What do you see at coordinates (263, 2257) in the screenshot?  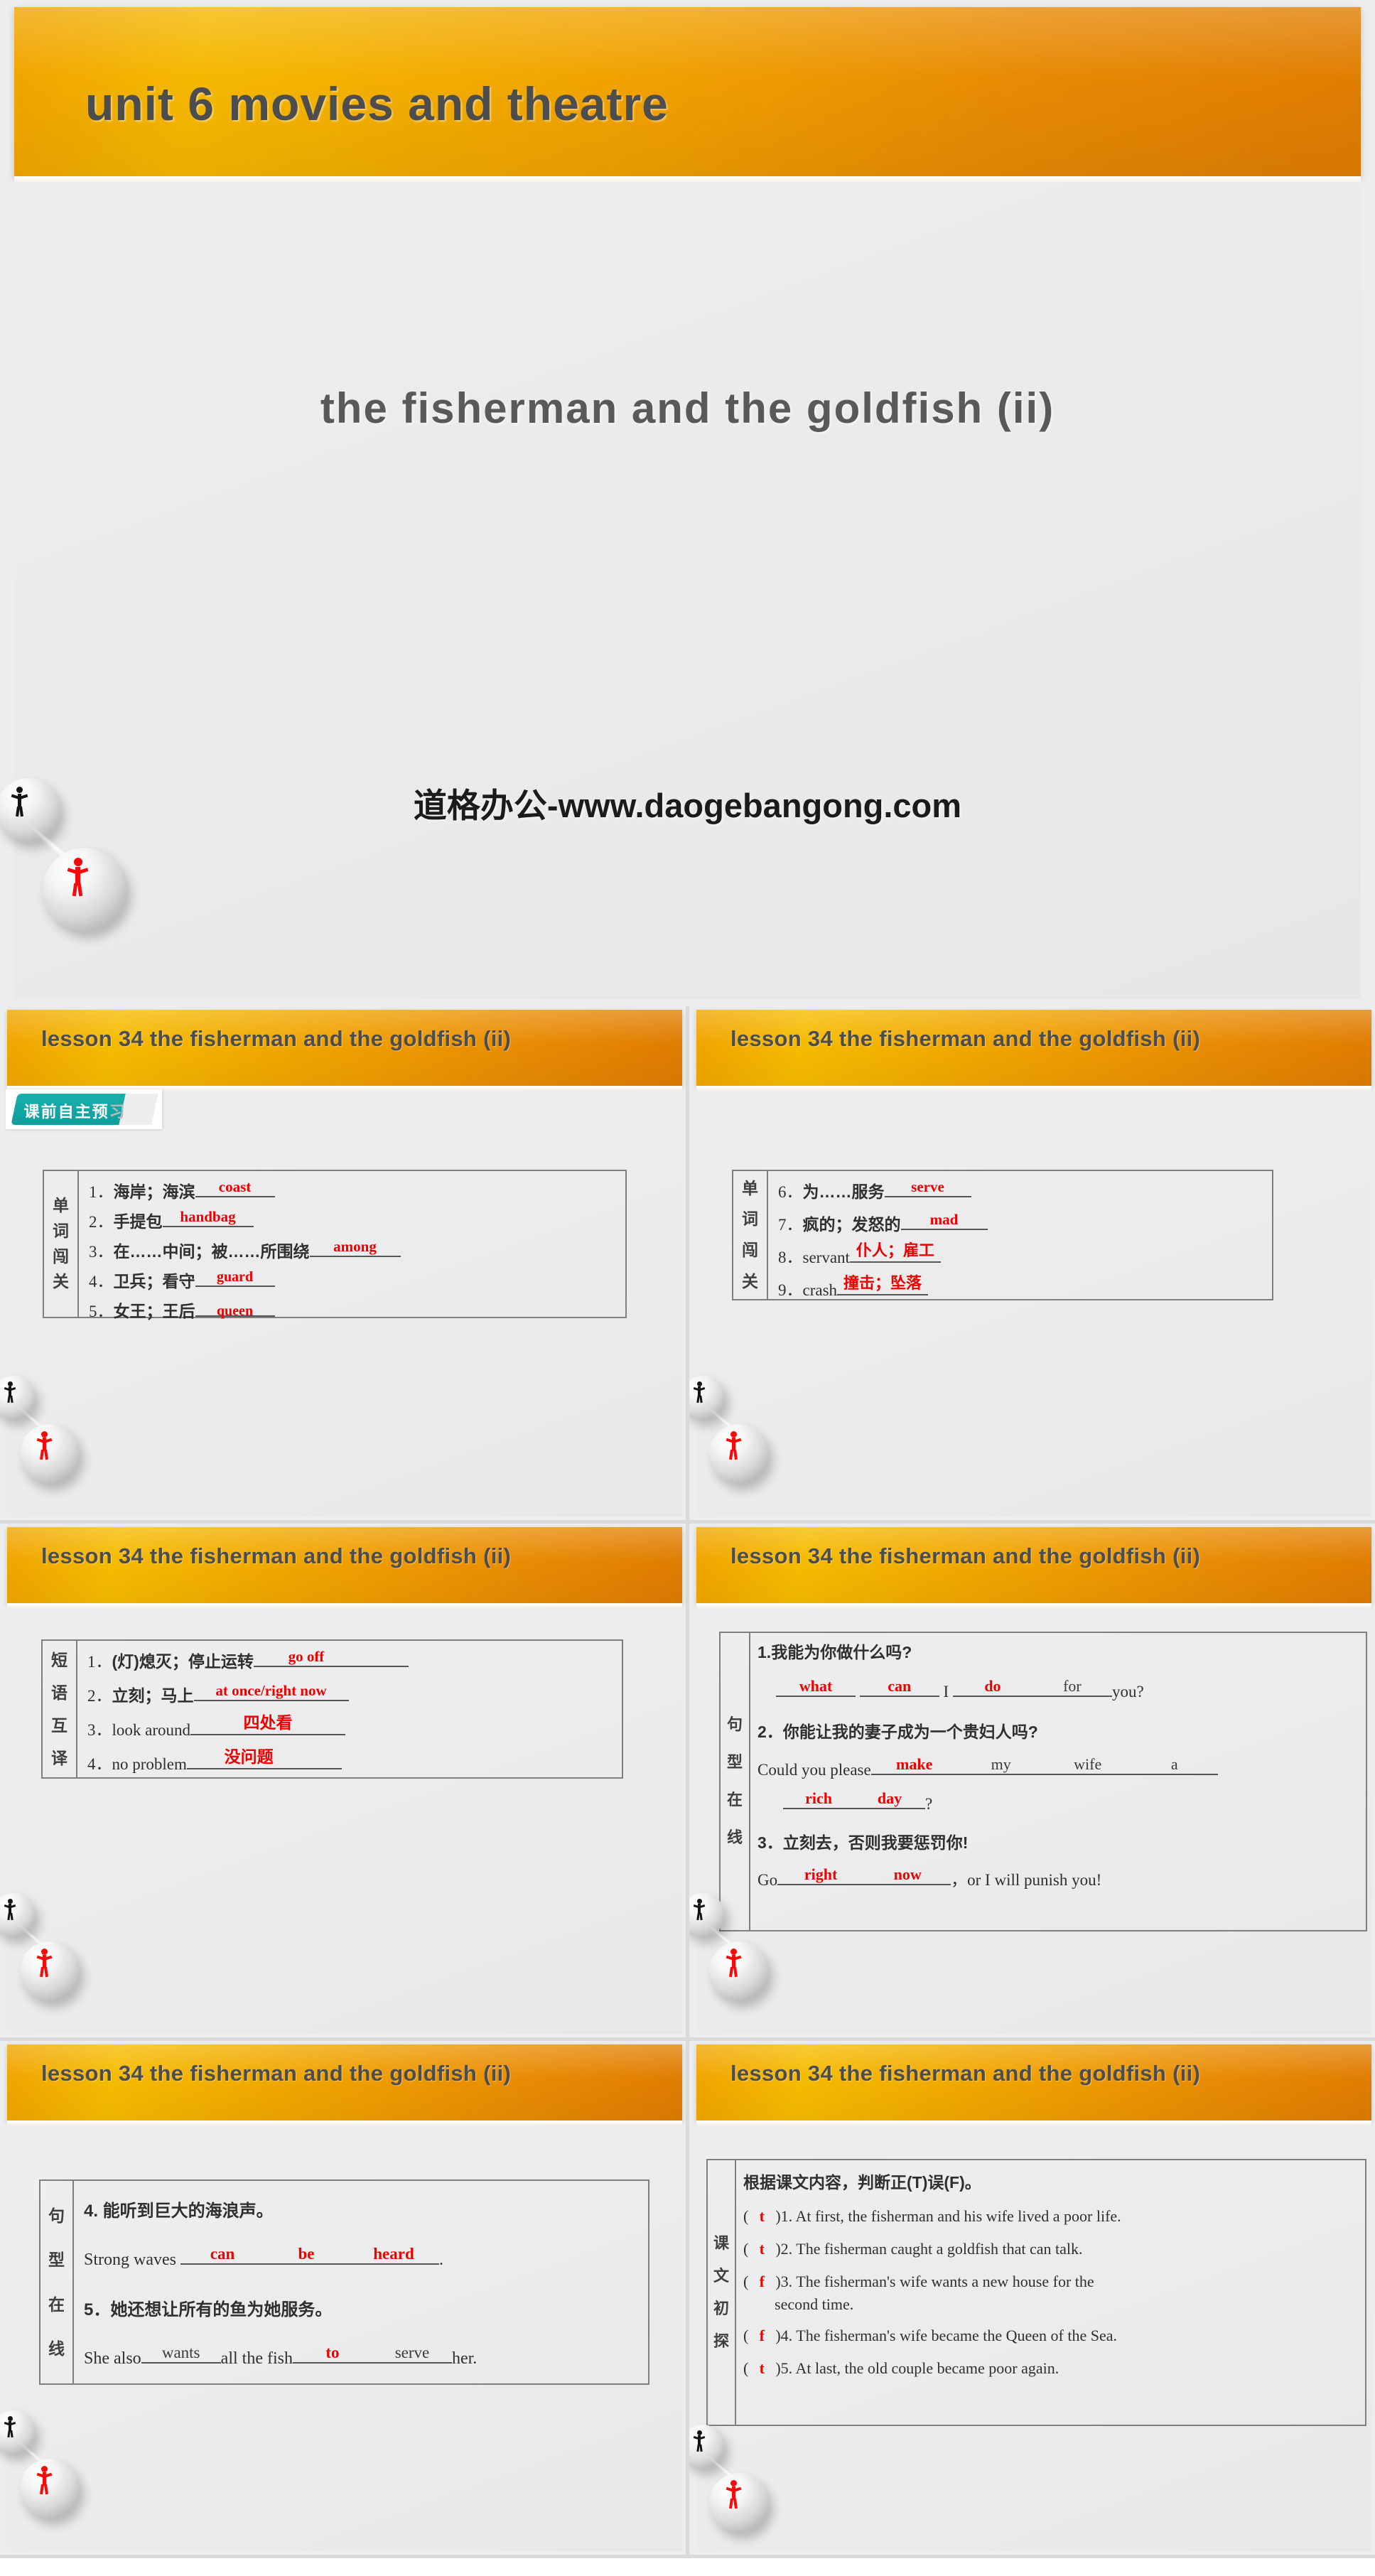 I see `answer-line: Strong waves can be heard.` at bounding box center [263, 2257].